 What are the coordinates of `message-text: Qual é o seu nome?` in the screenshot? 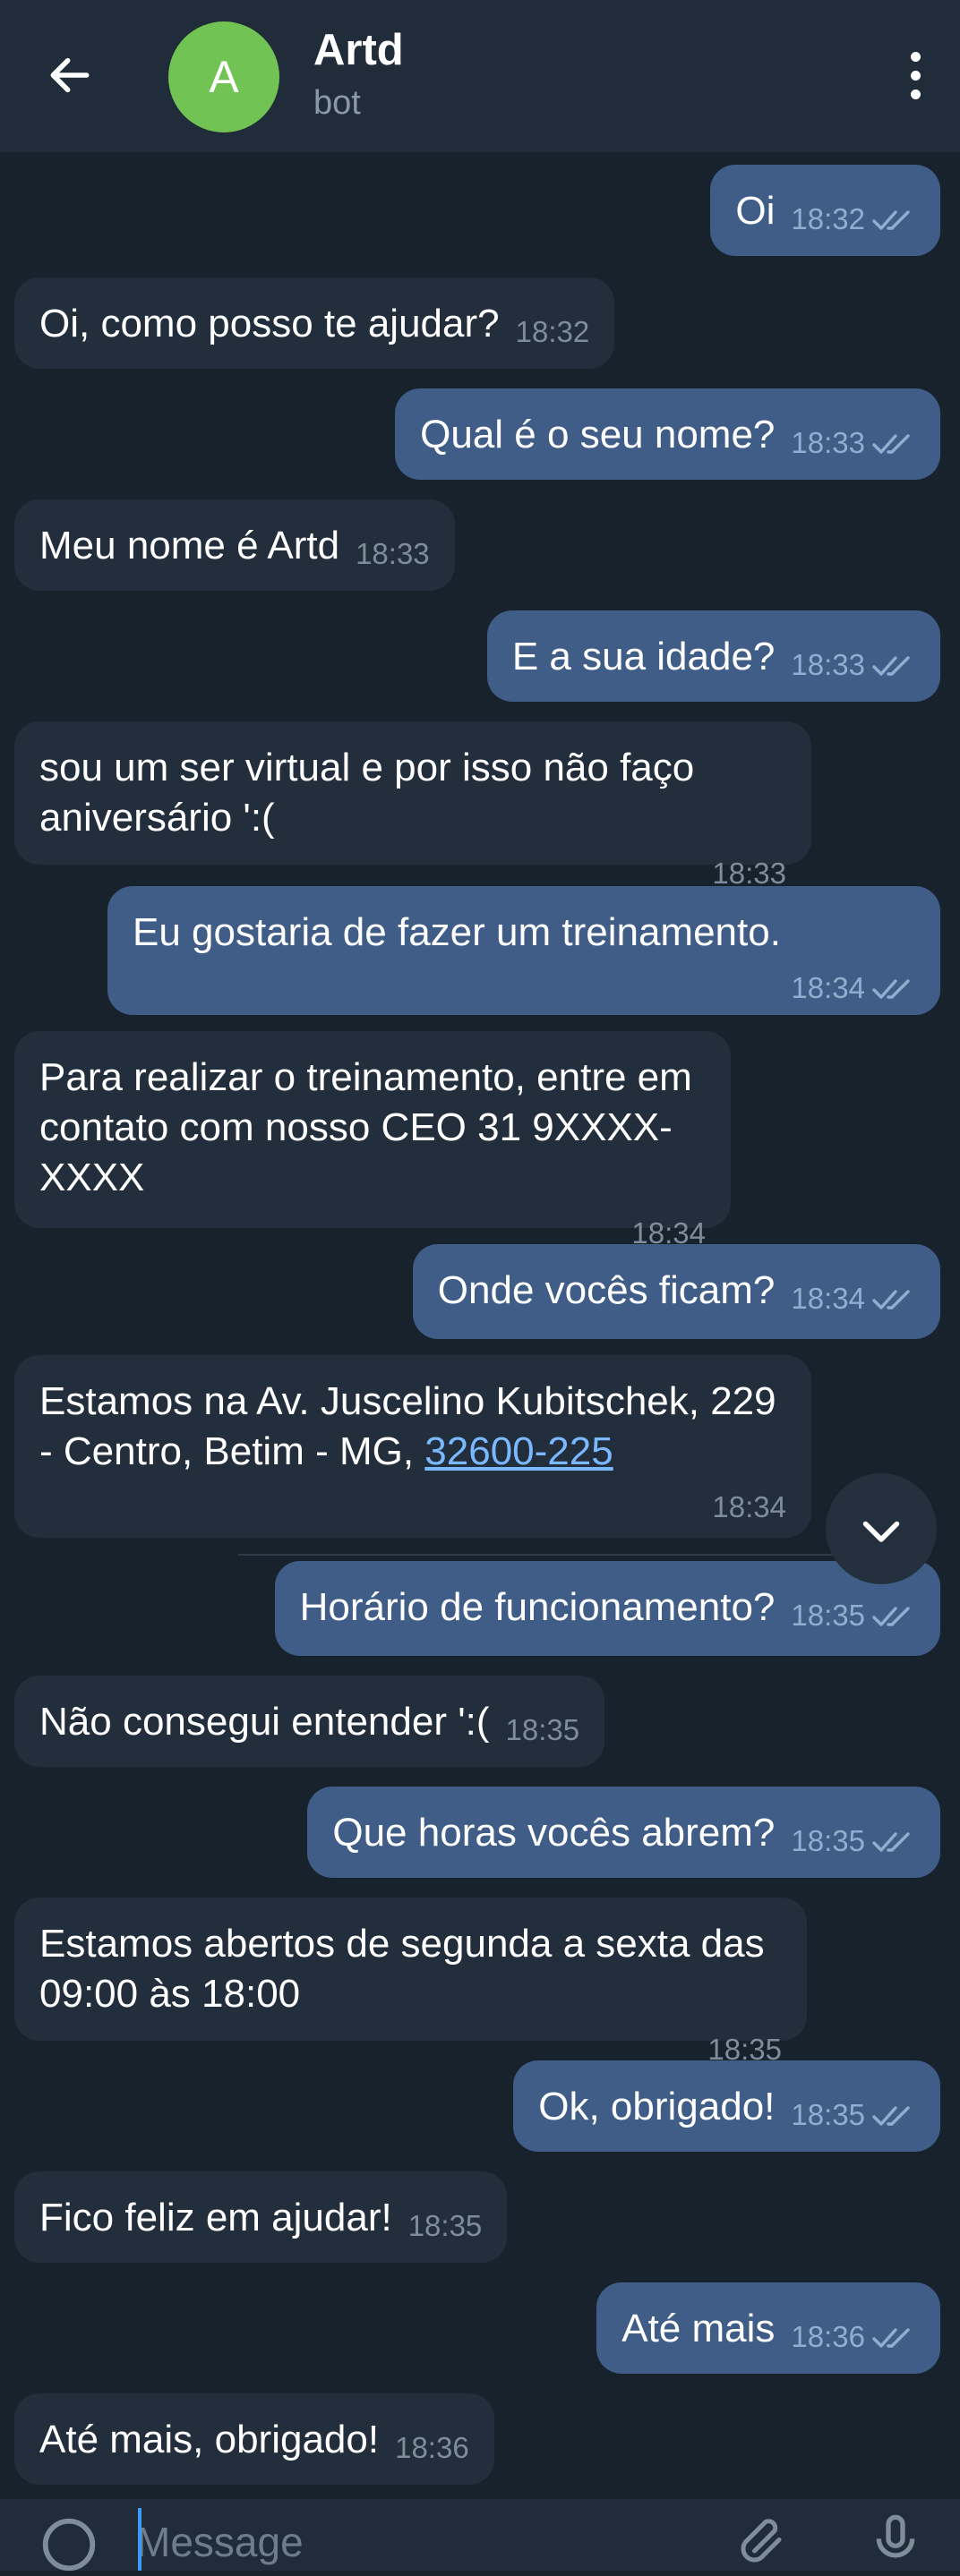 It's located at (598, 434).